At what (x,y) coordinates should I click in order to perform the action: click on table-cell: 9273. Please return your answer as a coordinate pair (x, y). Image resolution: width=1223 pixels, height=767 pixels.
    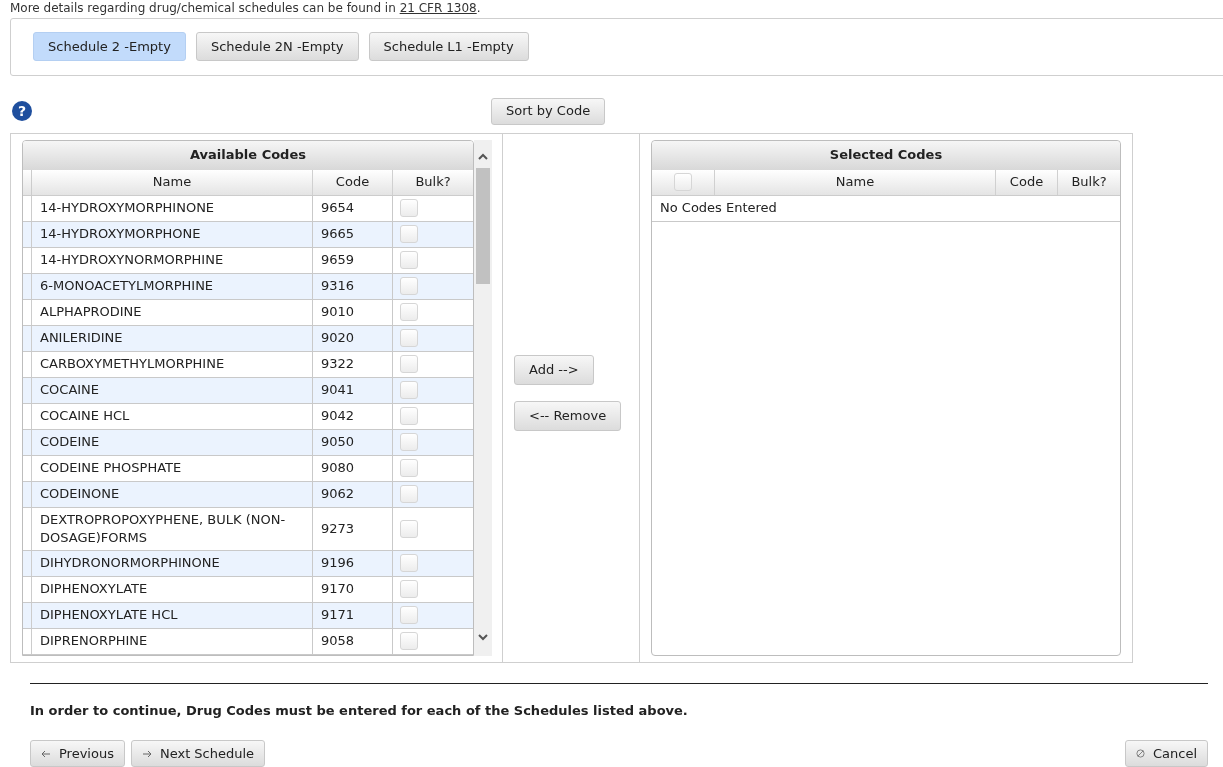
    Looking at the image, I should click on (353, 528).